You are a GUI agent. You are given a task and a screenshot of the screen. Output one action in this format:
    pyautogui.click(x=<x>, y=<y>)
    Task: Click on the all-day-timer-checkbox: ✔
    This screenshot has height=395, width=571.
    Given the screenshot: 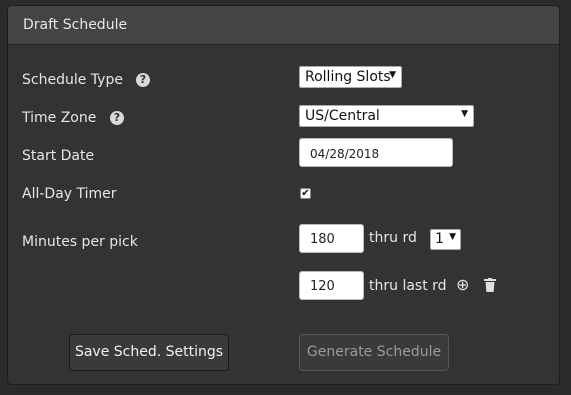 What is the action you would take?
    pyautogui.click(x=305, y=193)
    